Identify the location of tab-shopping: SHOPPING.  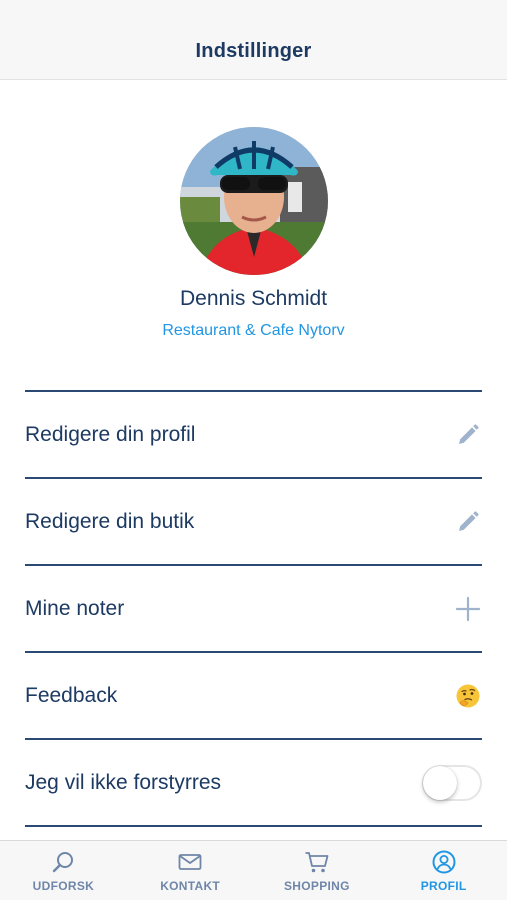
(317, 870).